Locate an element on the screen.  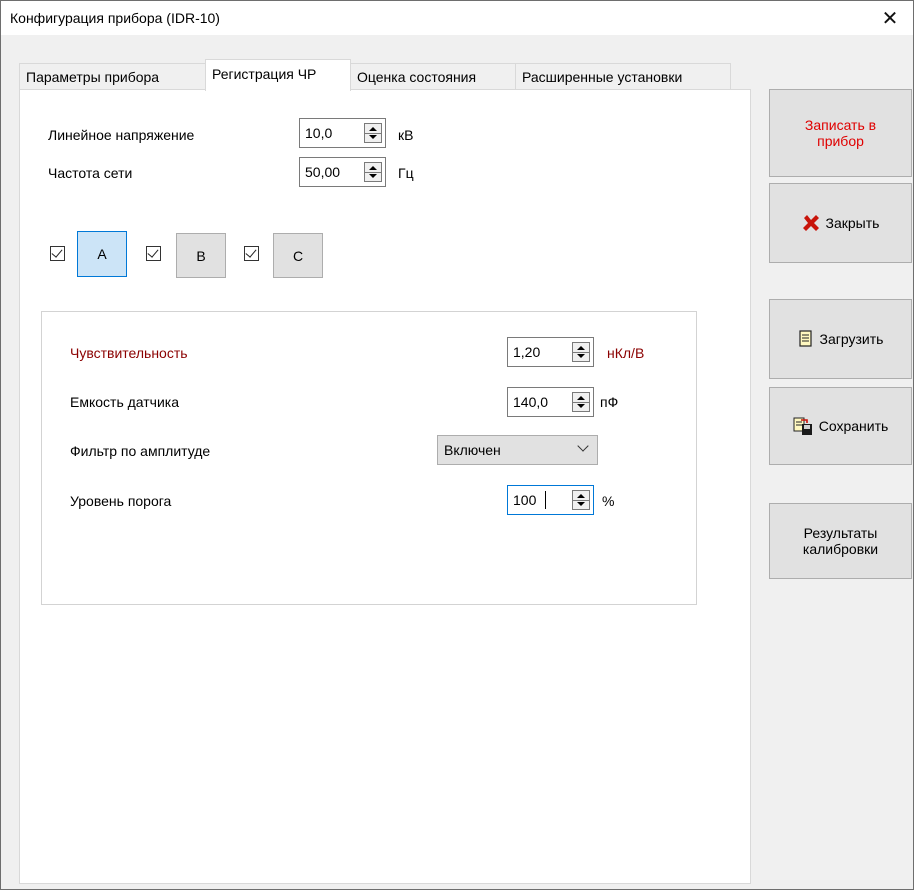
phase-c-button: C is located at coordinates (298, 255).